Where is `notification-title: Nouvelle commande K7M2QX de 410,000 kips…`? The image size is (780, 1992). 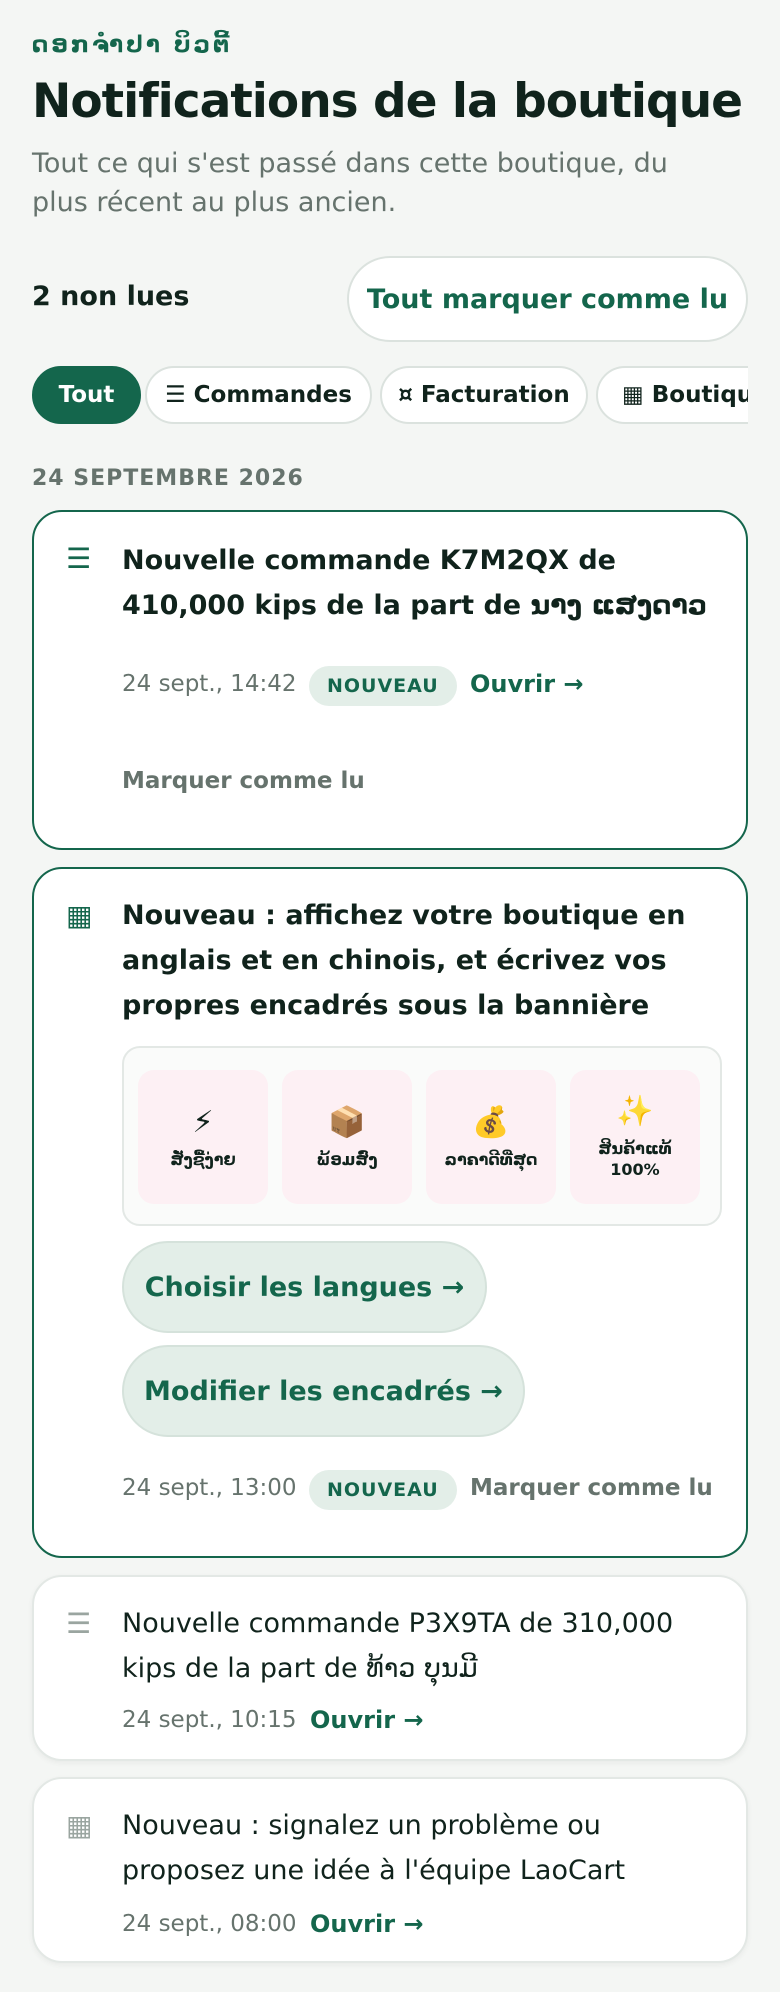
notification-title: Nouvelle commande K7M2QX de 410,000 kips… is located at coordinates (415, 583).